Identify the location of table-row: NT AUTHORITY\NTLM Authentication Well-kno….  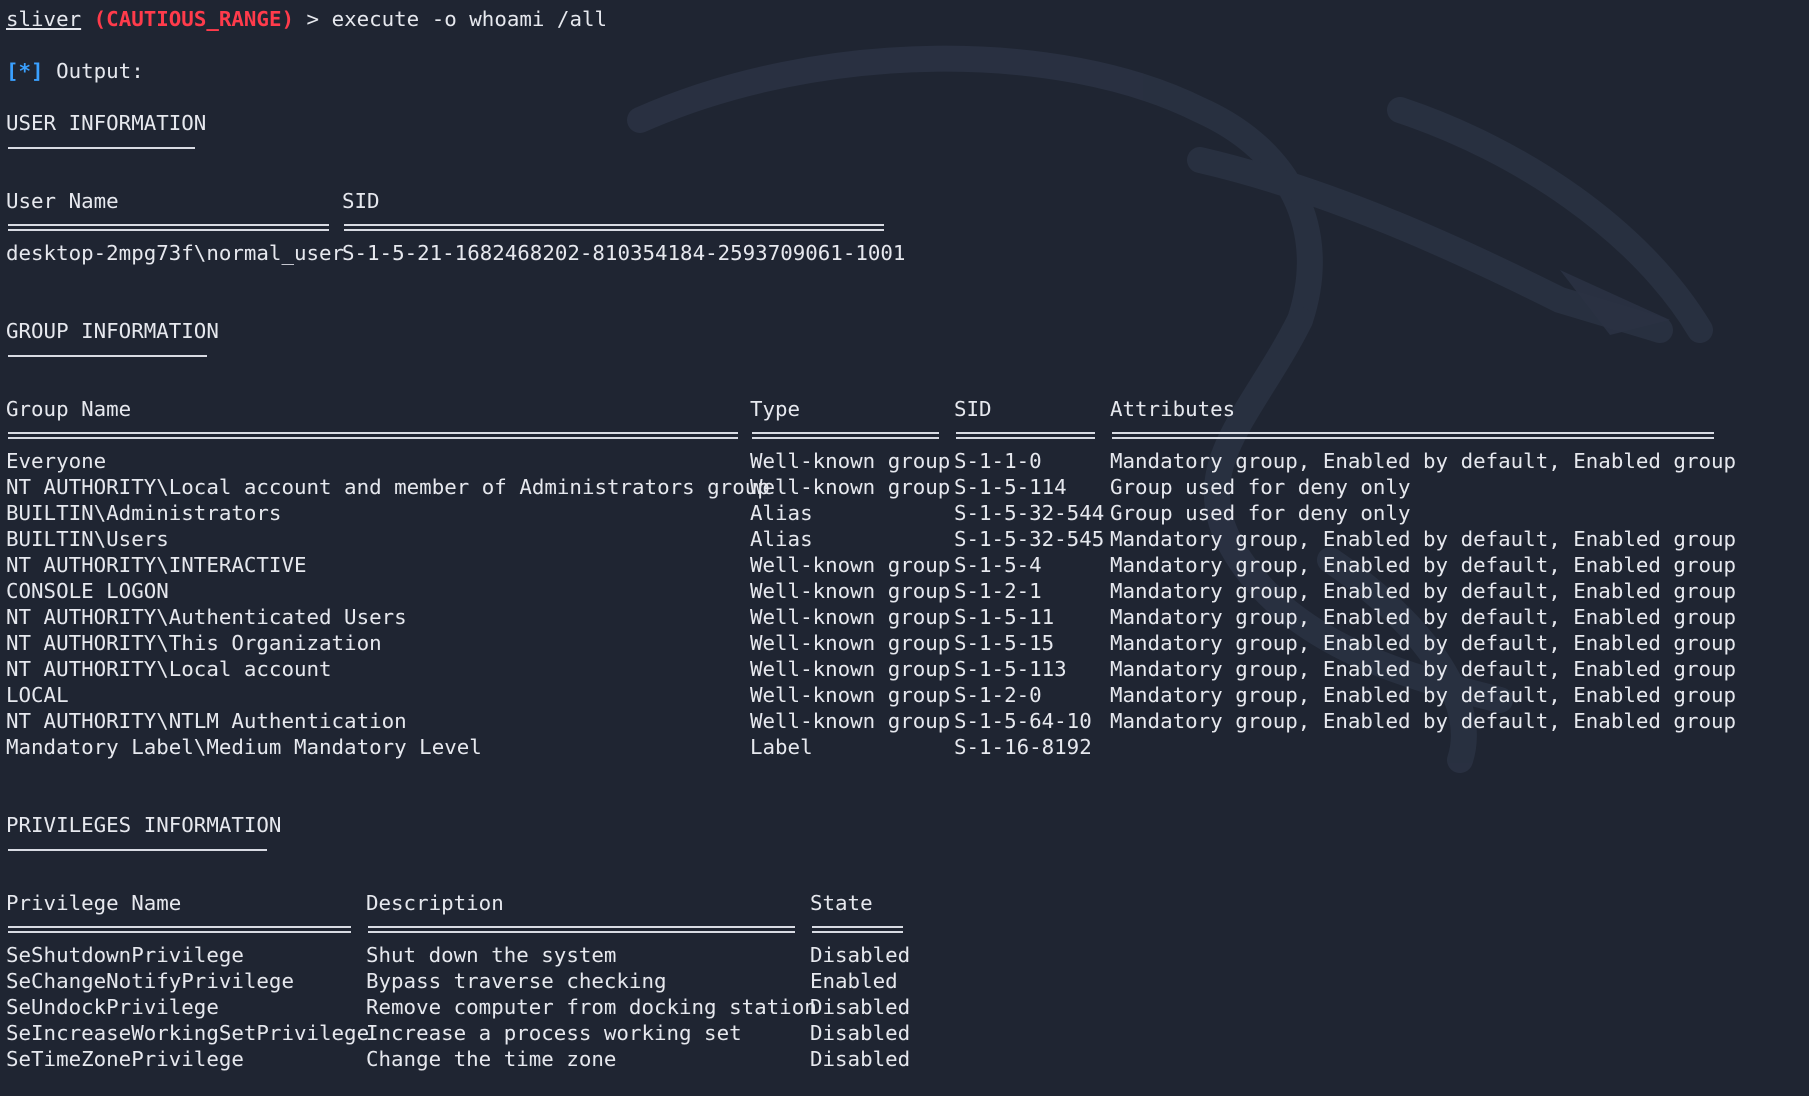
(886, 721).